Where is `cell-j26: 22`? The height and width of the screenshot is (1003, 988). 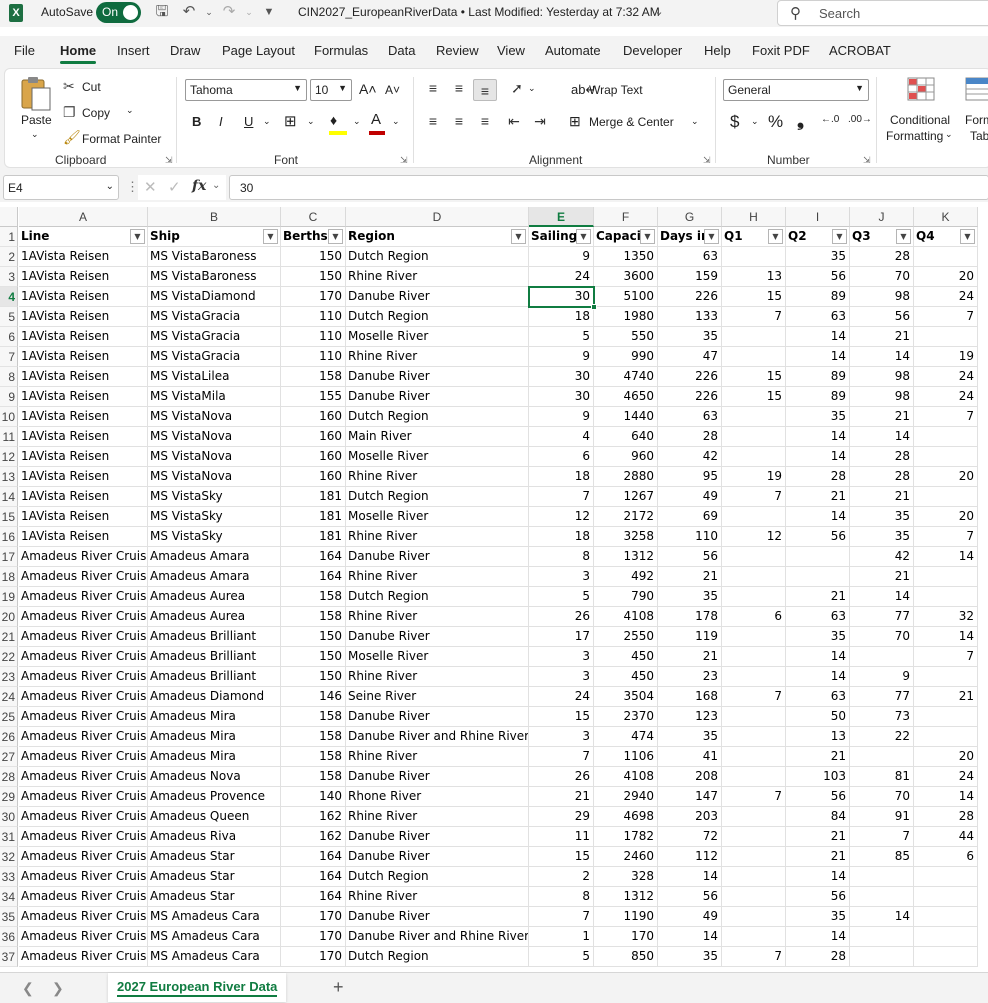 cell-j26: 22 is located at coordinates (882, 737).